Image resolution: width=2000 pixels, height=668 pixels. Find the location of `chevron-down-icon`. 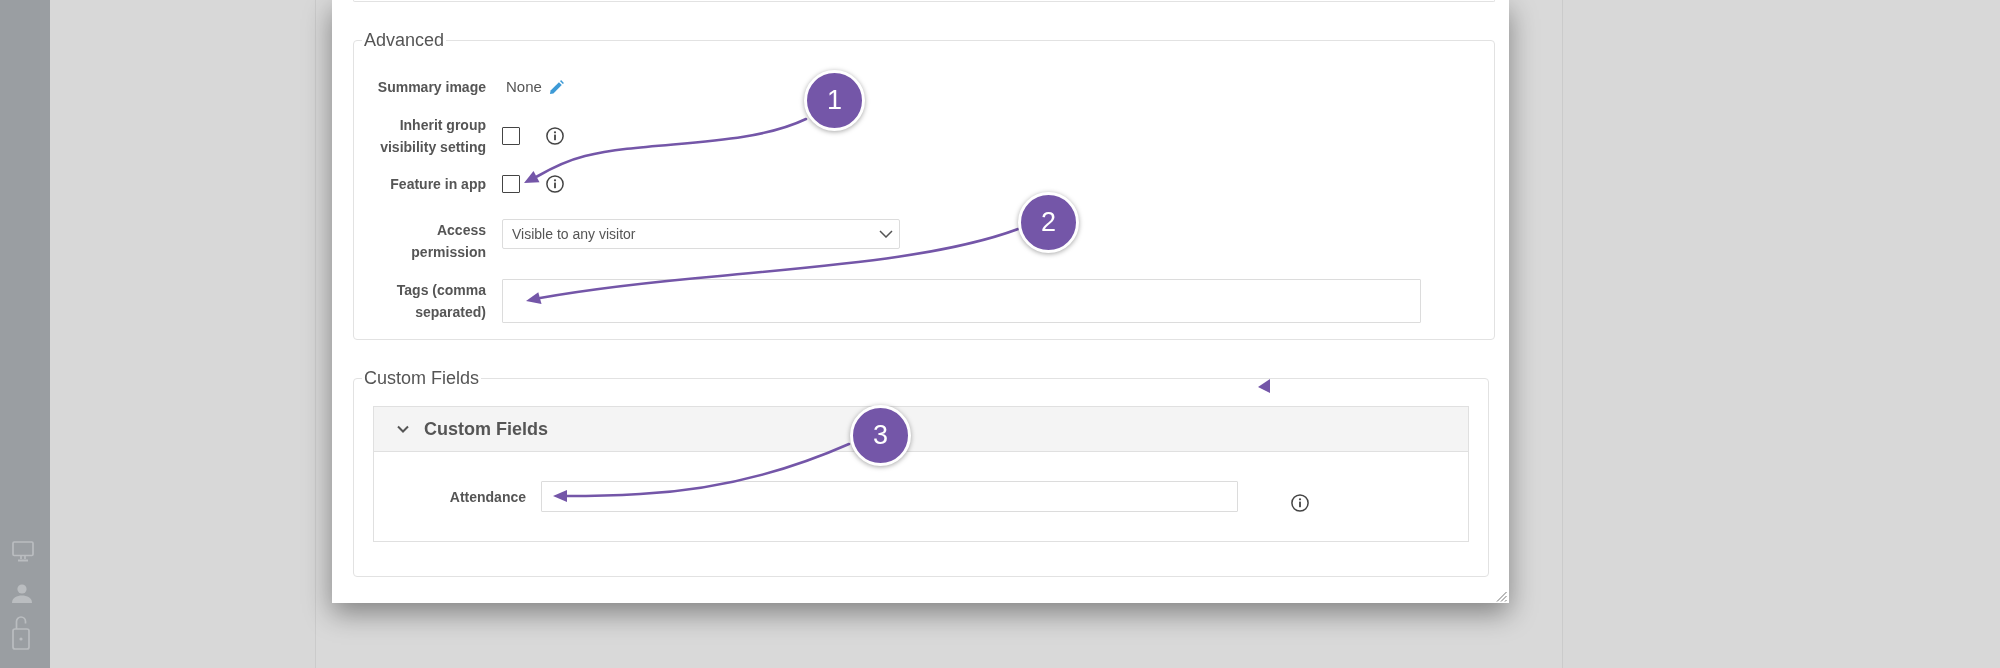

chevron-down-icon is located at coordinates (886, 234).